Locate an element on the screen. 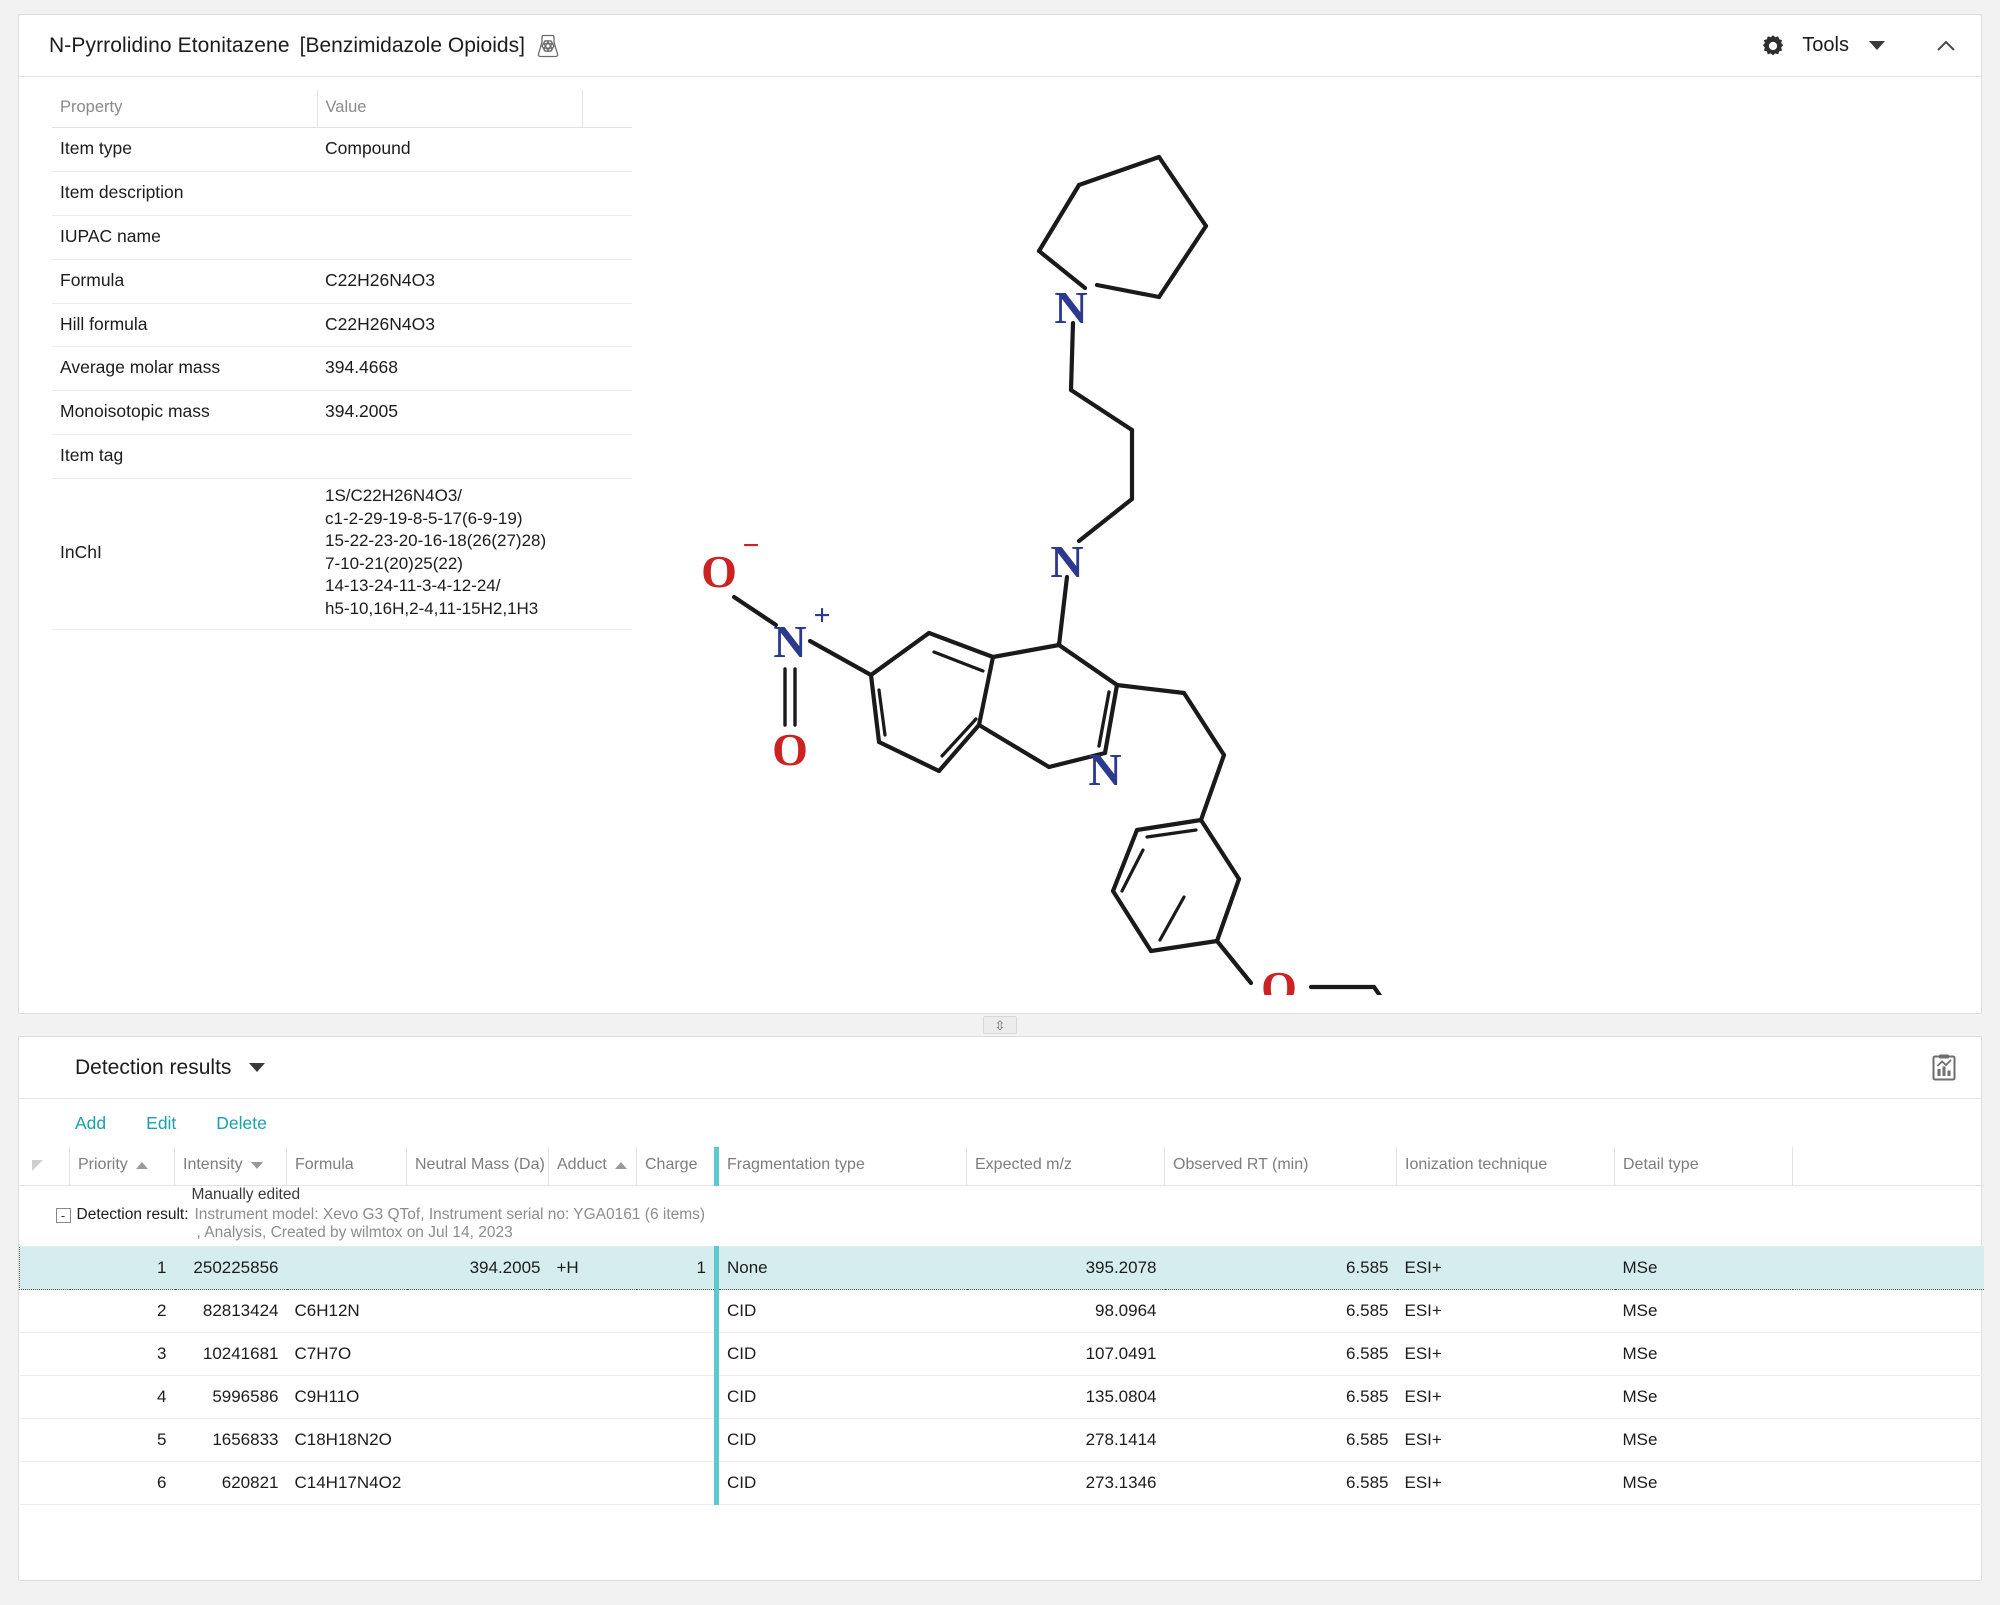 This screenshot has width=2000, height=1605. formula-cell: C7H7O is located at coordinates (346, 1354).